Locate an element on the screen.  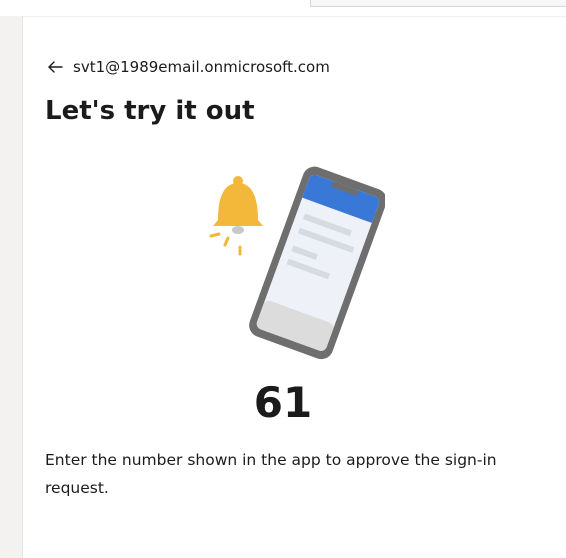
tab-edge is located at coordinates (438, 3).